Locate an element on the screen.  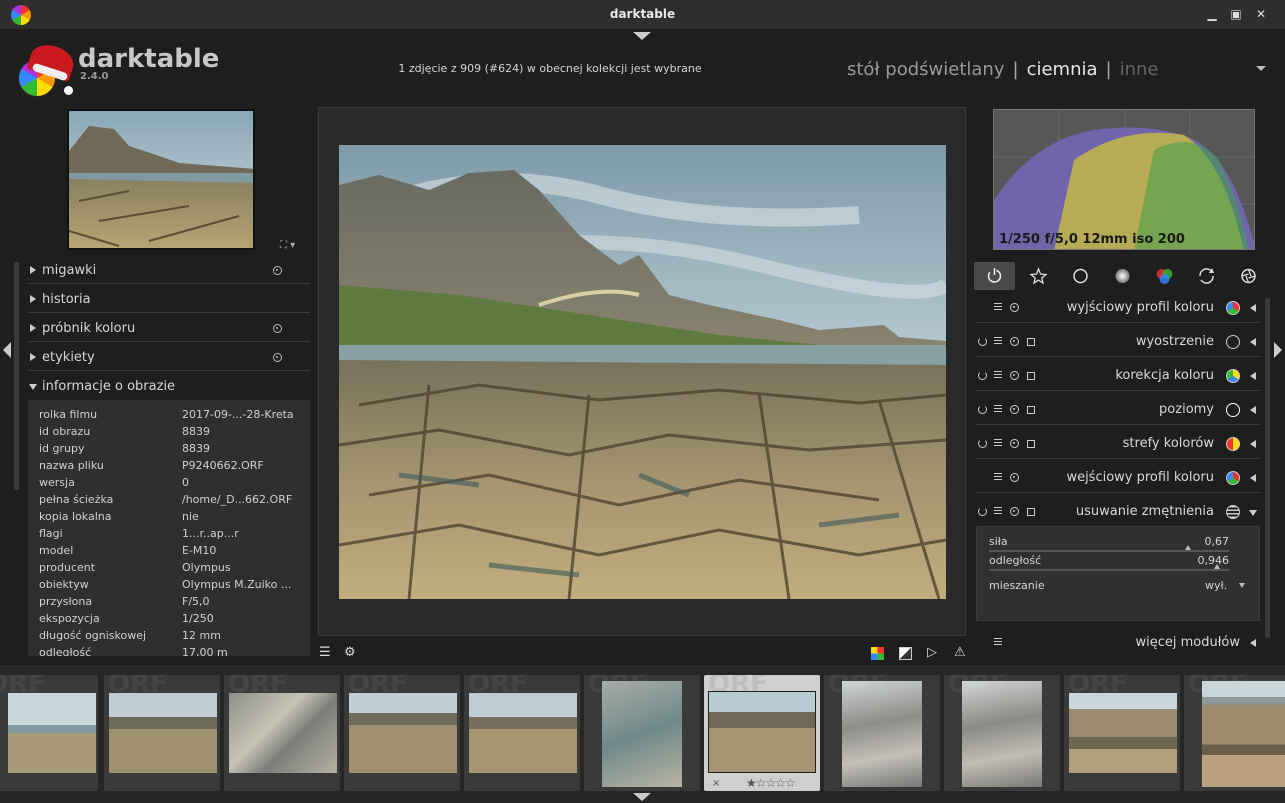
overexposure-warning-icon: ⚠ is located at coordinates (960, 652).